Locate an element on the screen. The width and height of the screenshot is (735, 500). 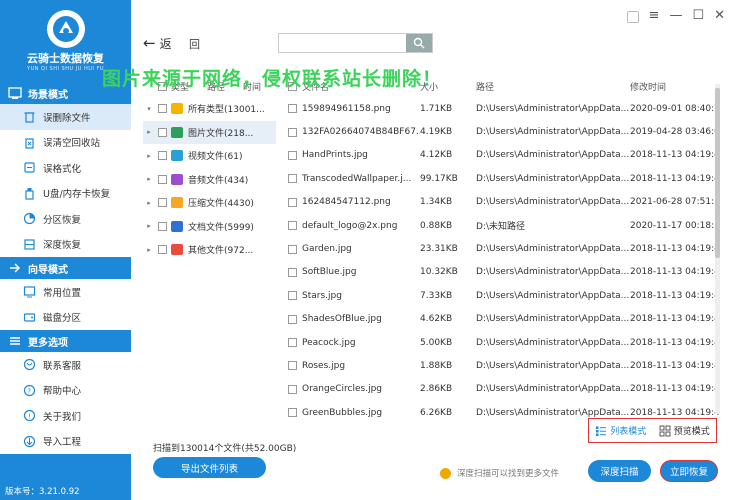
refresh-button: 回 is located at coordinates (194, 44).